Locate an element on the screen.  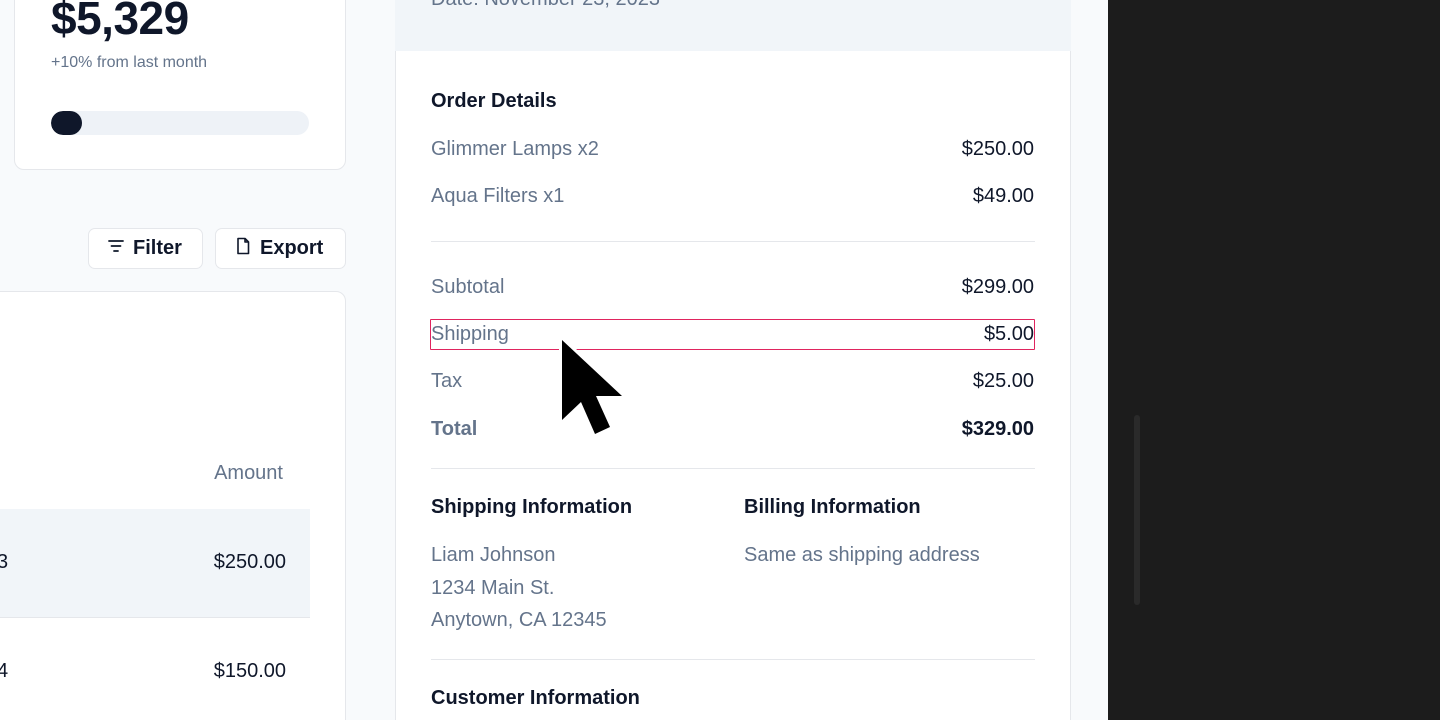
item-price: $250.00 is located at coordinates (997, 149).